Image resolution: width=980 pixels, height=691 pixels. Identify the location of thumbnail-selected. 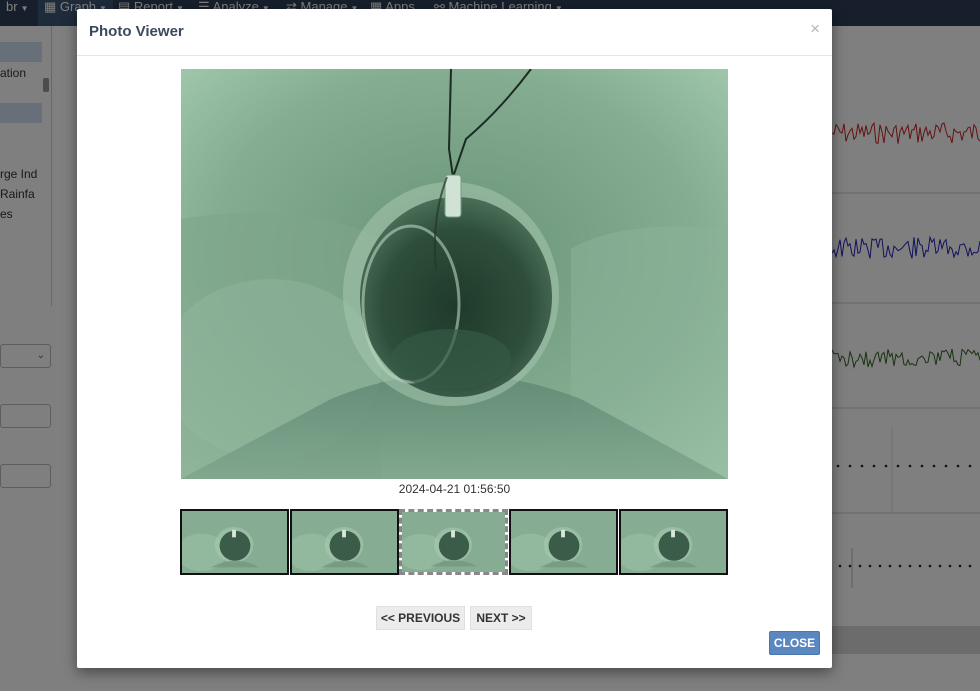
(453, 542).